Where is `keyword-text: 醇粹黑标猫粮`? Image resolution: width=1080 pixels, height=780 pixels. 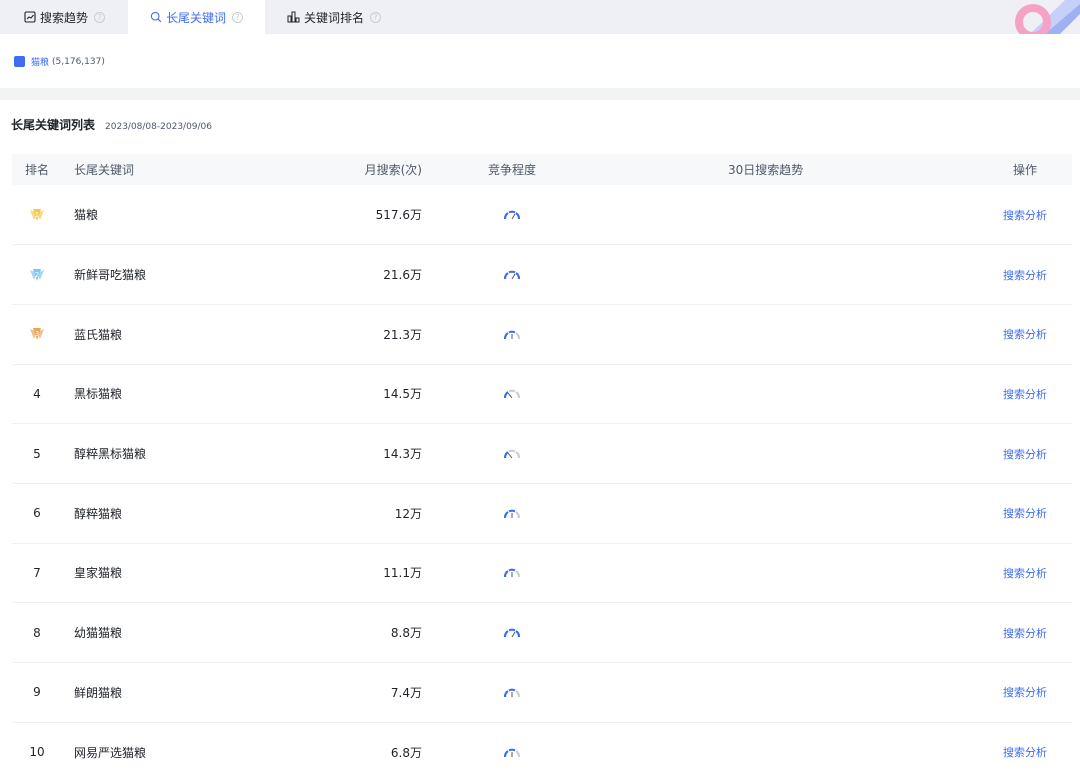 keyword-text: 醇粹黑标猫粮 is located at coordinates (110, 454).